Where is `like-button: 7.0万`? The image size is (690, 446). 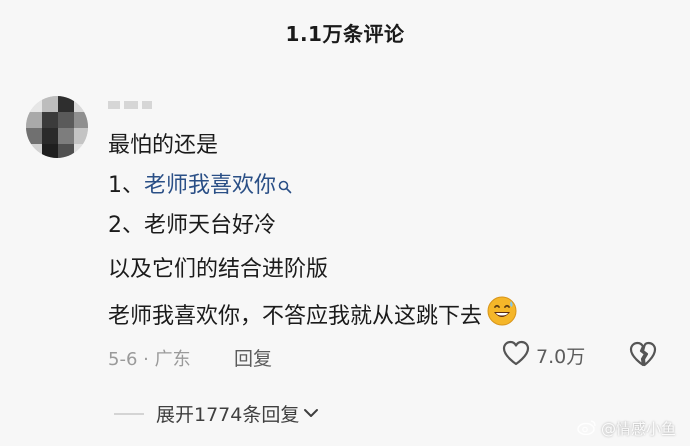
like-button: 7.0万 is located at coordinates (543, 355).